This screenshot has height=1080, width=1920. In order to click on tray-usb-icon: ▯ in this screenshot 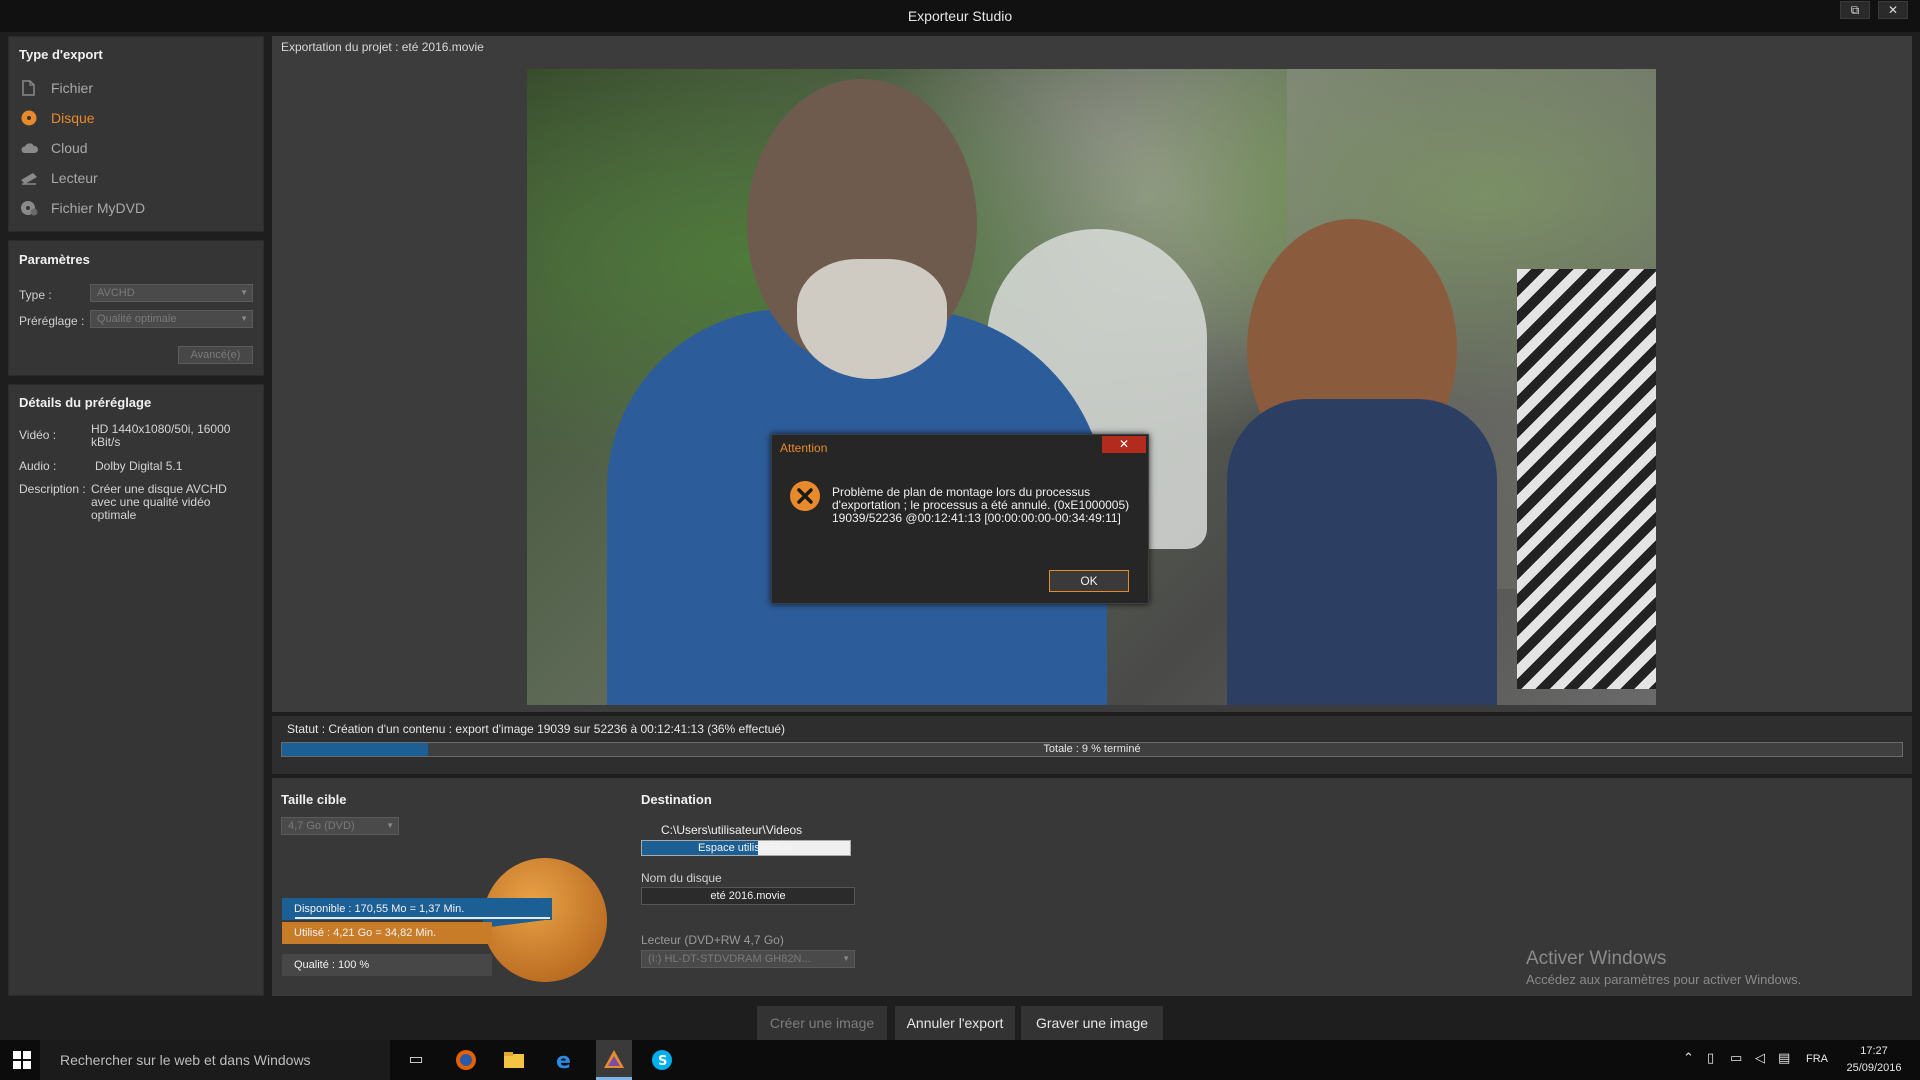, I will do `click(1710, 1058)`.